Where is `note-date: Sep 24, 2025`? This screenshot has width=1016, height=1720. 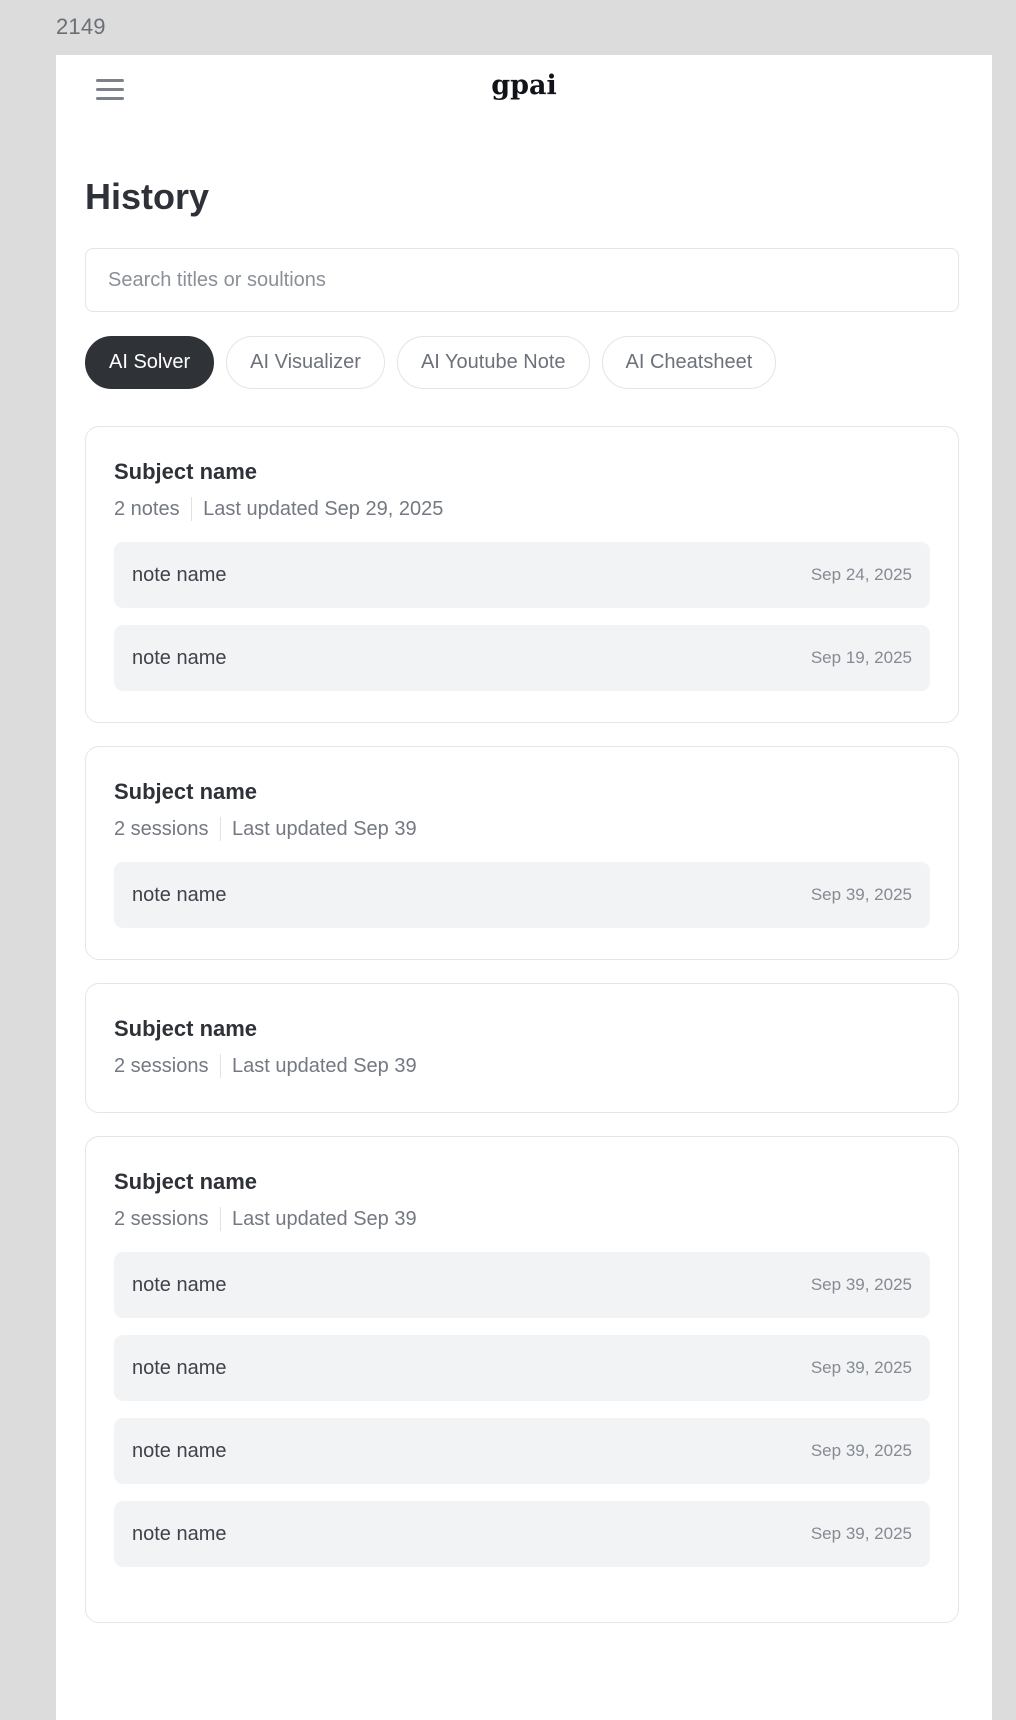
note-date: Sep 24, 2025 is located at coordinates (861, 574).